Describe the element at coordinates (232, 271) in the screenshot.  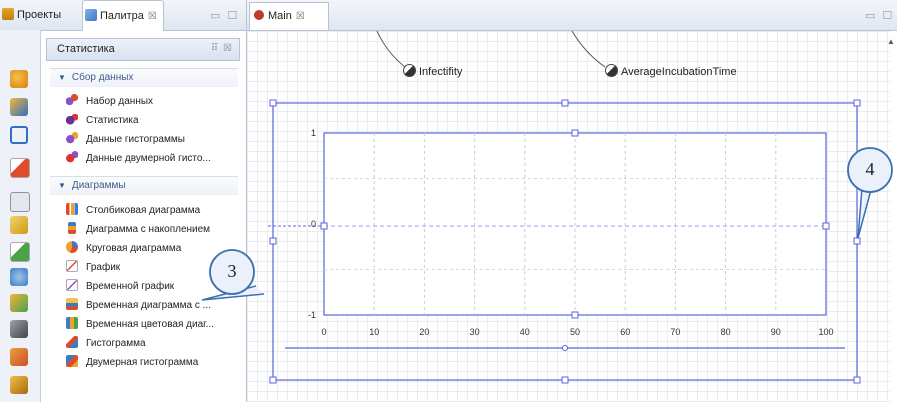
I see `callout-number: 3` at that location.